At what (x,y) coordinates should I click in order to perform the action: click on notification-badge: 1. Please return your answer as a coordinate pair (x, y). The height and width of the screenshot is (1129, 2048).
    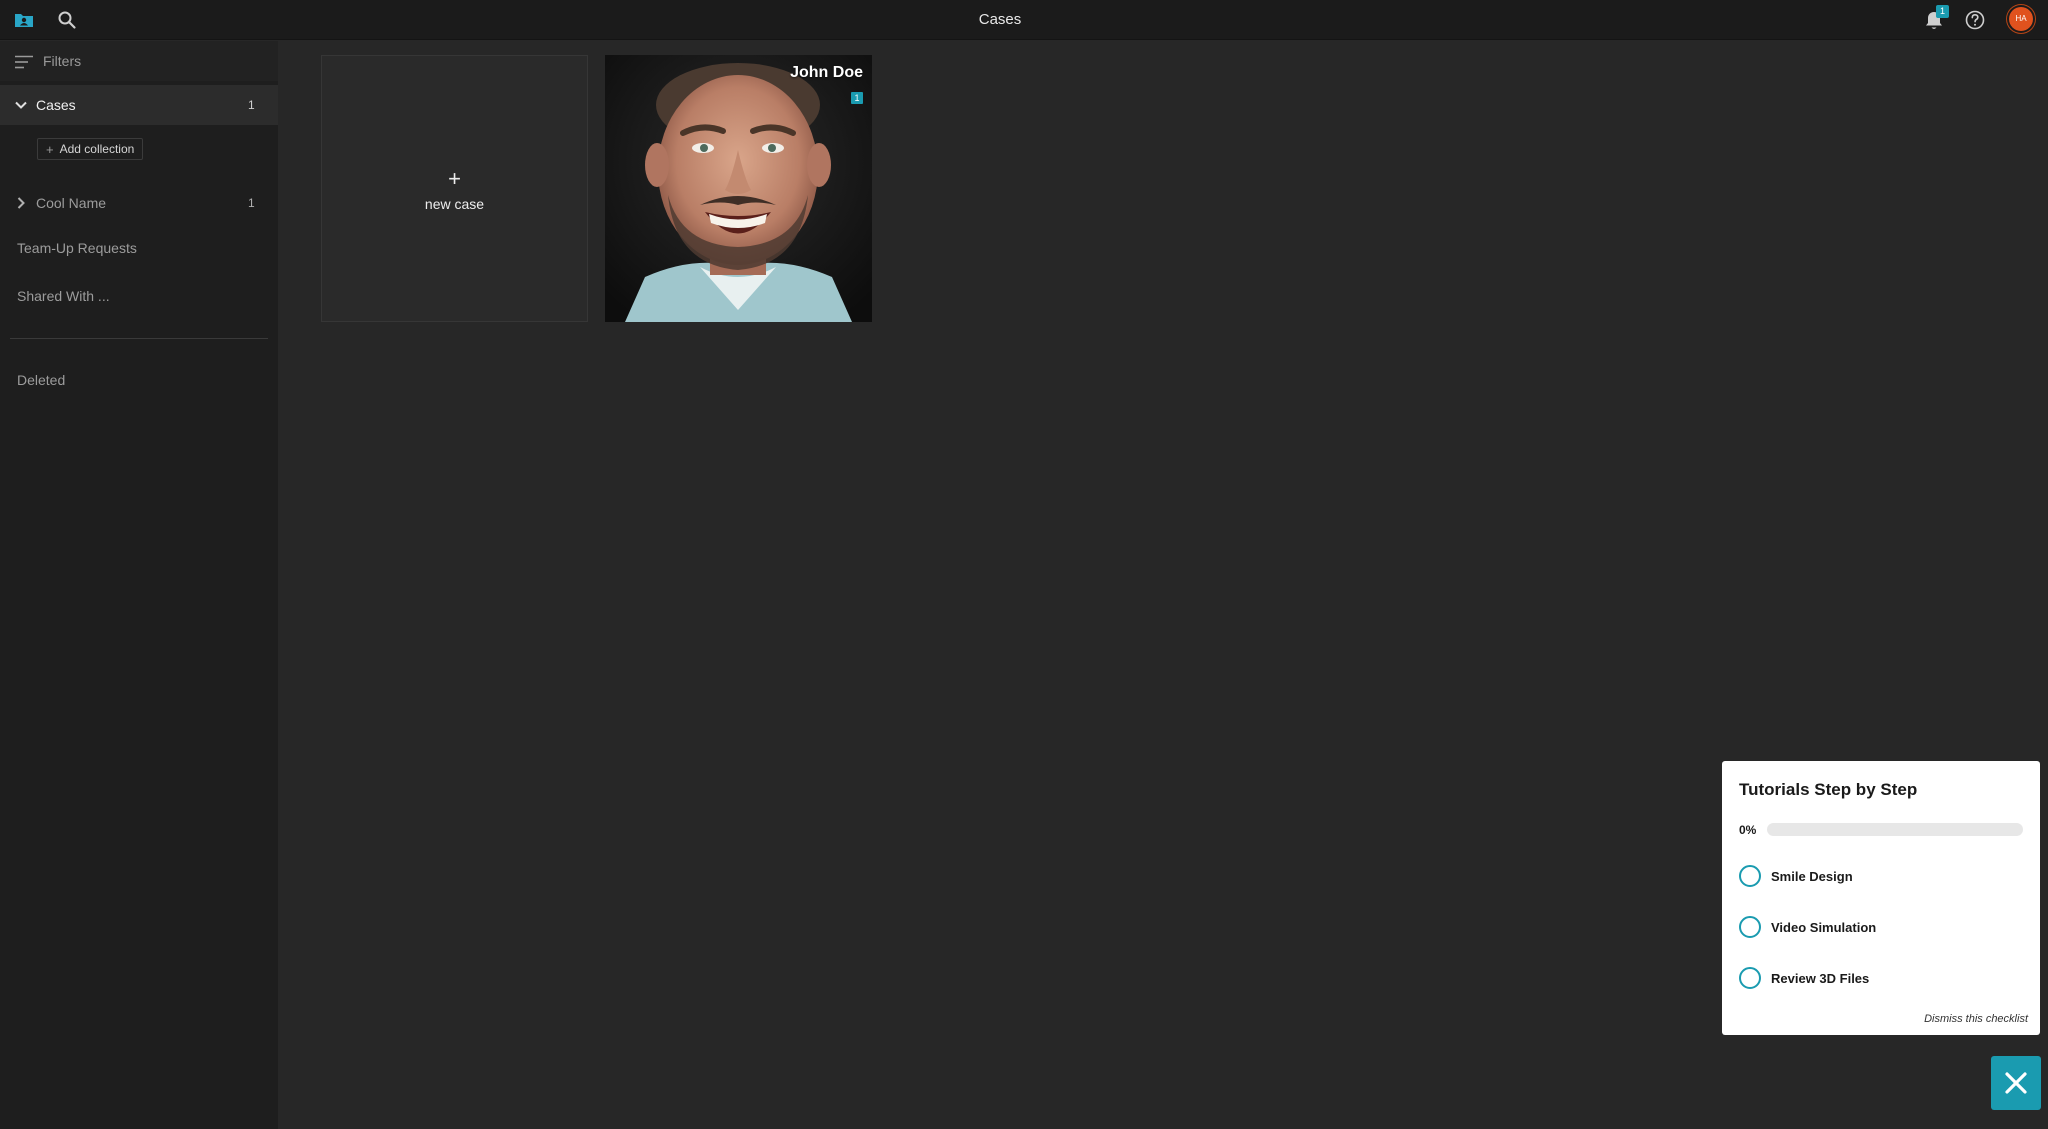
    Looking at the image, I should click on (1942, 11).